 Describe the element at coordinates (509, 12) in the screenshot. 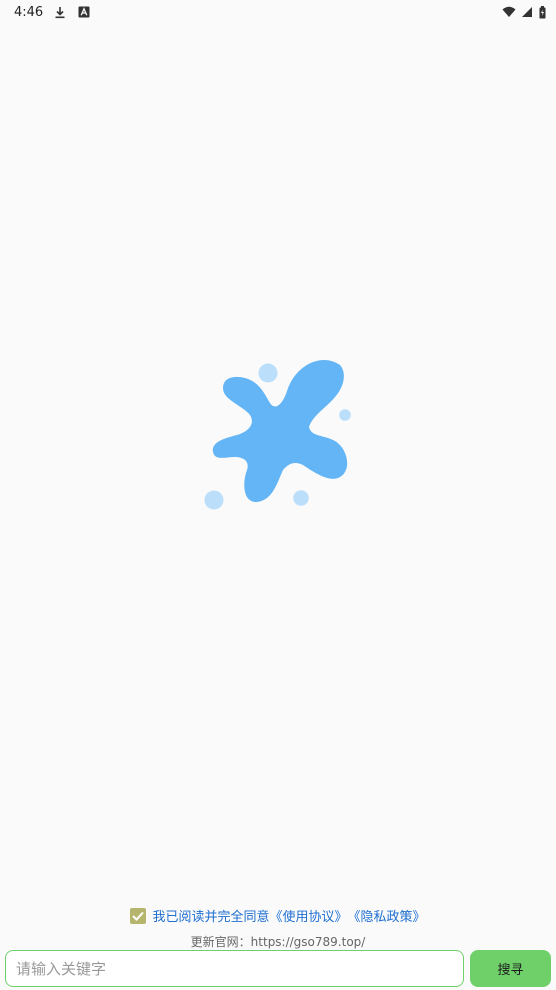

I see `wifi-icon` at that location.